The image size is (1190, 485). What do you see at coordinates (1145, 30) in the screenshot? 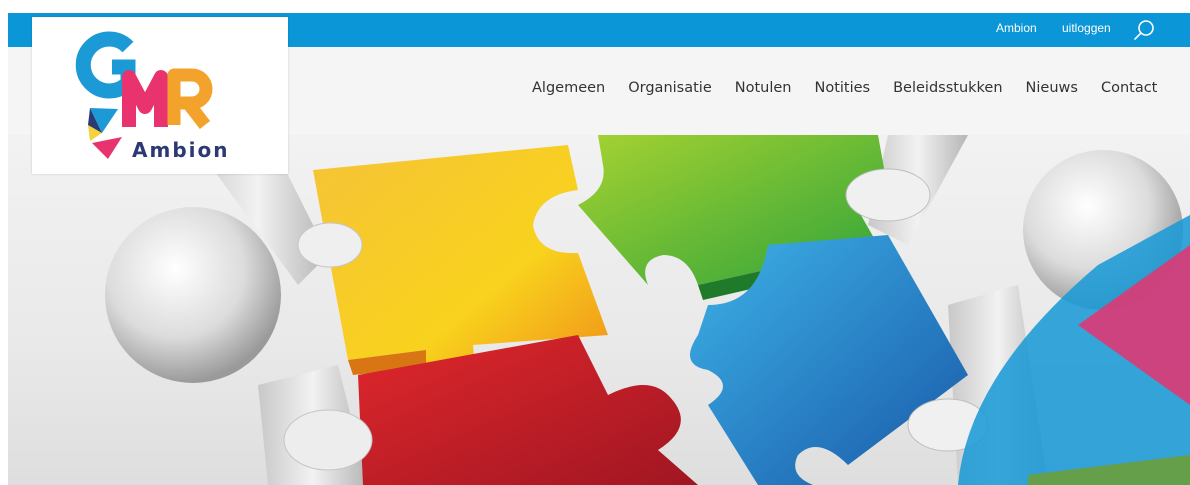
I see `search-icon` at bounding box center [1145, 30].